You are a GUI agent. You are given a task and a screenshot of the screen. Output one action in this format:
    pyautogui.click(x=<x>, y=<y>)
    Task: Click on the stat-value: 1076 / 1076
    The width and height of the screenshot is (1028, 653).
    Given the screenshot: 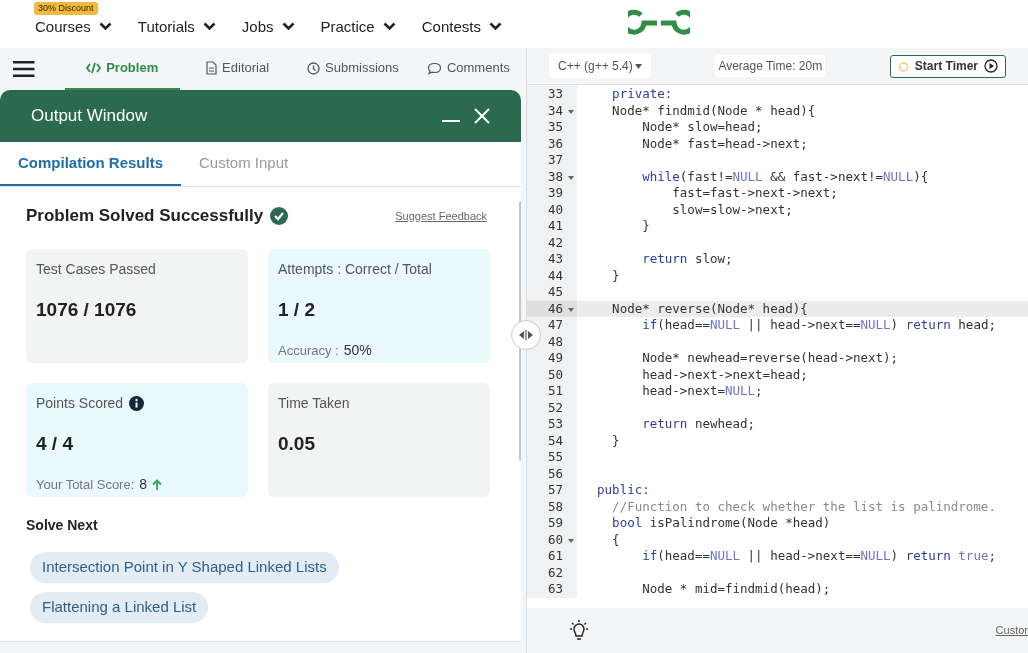 What is the action you would take?
    pyautogui.click(x=87, y=309)
    